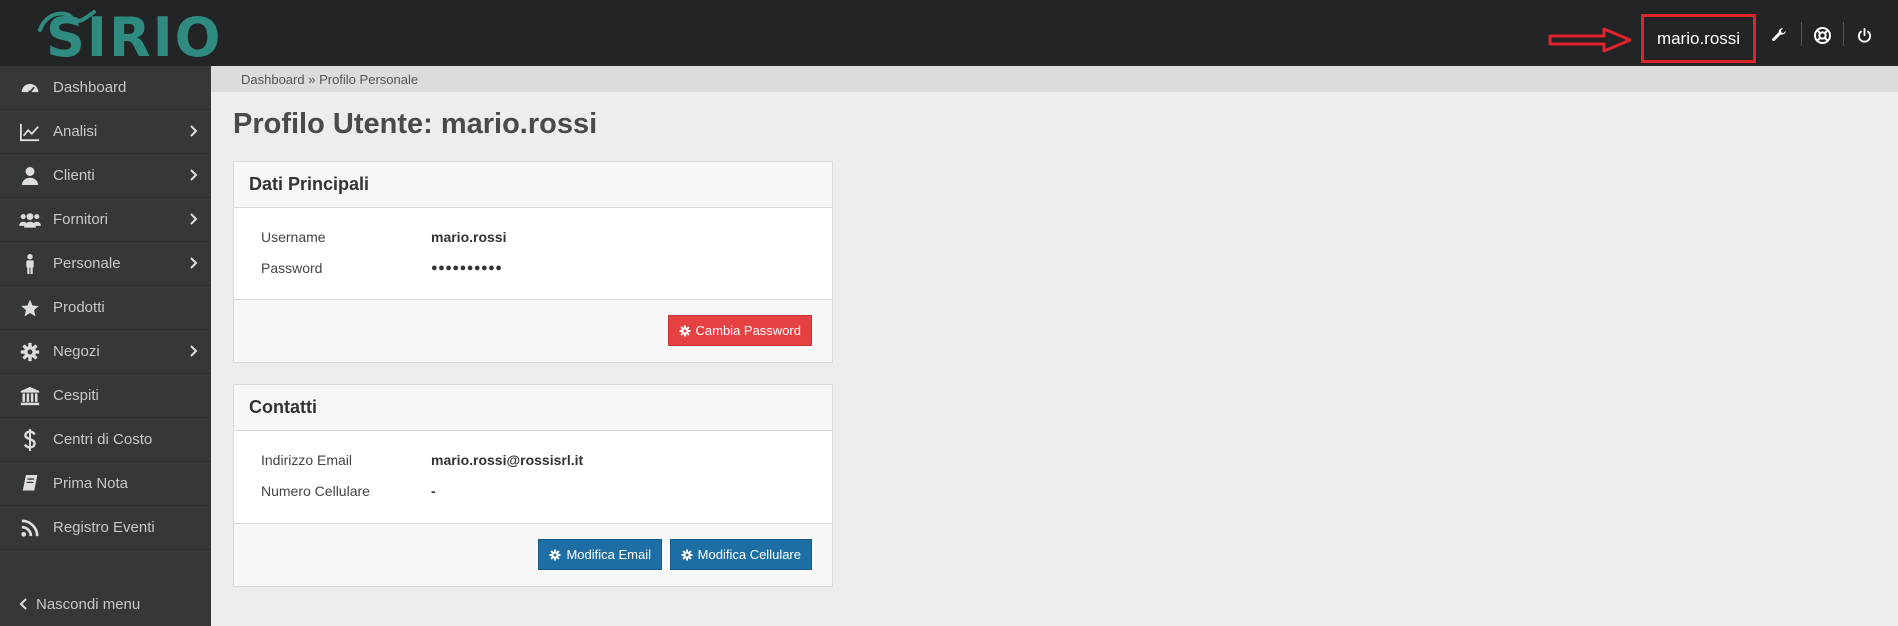 This screenshot has width=1898, height=626. Describe the element at coordinates (1822, 35) in the screenshot. I see `lifebuoy-icon` at that location.